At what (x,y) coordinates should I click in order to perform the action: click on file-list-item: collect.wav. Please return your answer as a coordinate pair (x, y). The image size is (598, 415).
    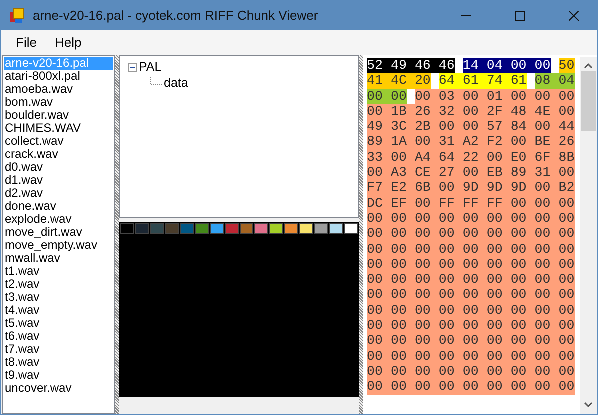
    Looking at the image, I should click on (58, 141).